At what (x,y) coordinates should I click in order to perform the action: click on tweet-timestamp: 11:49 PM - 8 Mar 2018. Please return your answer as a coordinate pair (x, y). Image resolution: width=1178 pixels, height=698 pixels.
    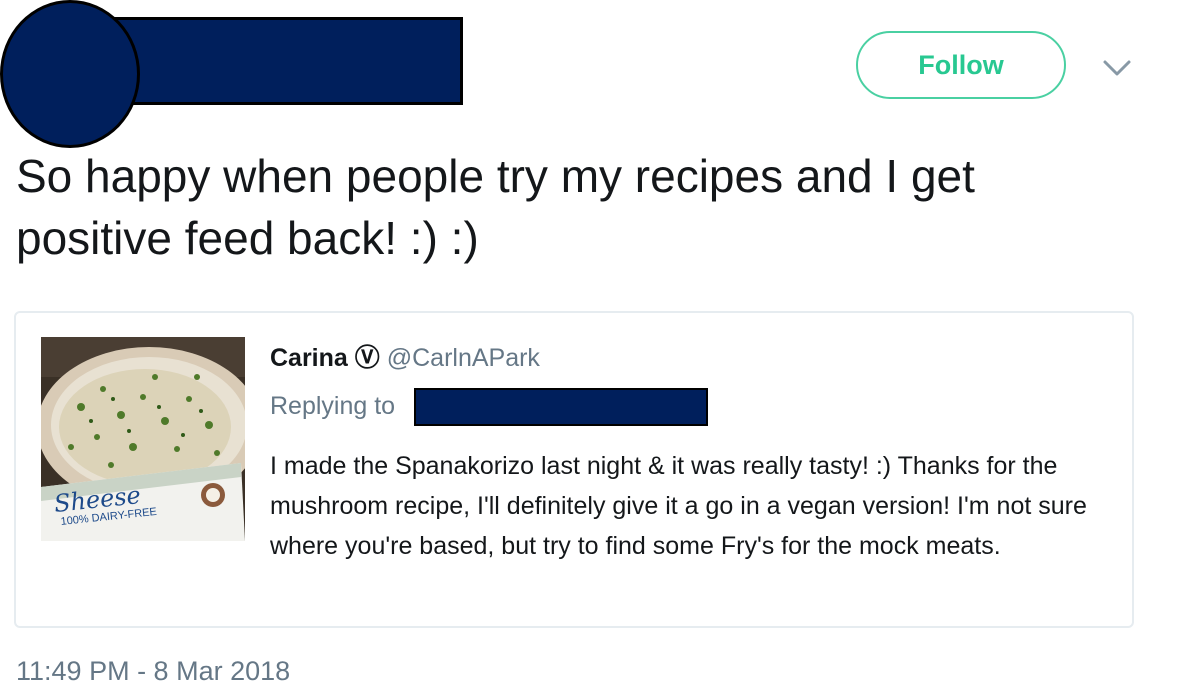
    Looking at the image, I should click on (153, 671).